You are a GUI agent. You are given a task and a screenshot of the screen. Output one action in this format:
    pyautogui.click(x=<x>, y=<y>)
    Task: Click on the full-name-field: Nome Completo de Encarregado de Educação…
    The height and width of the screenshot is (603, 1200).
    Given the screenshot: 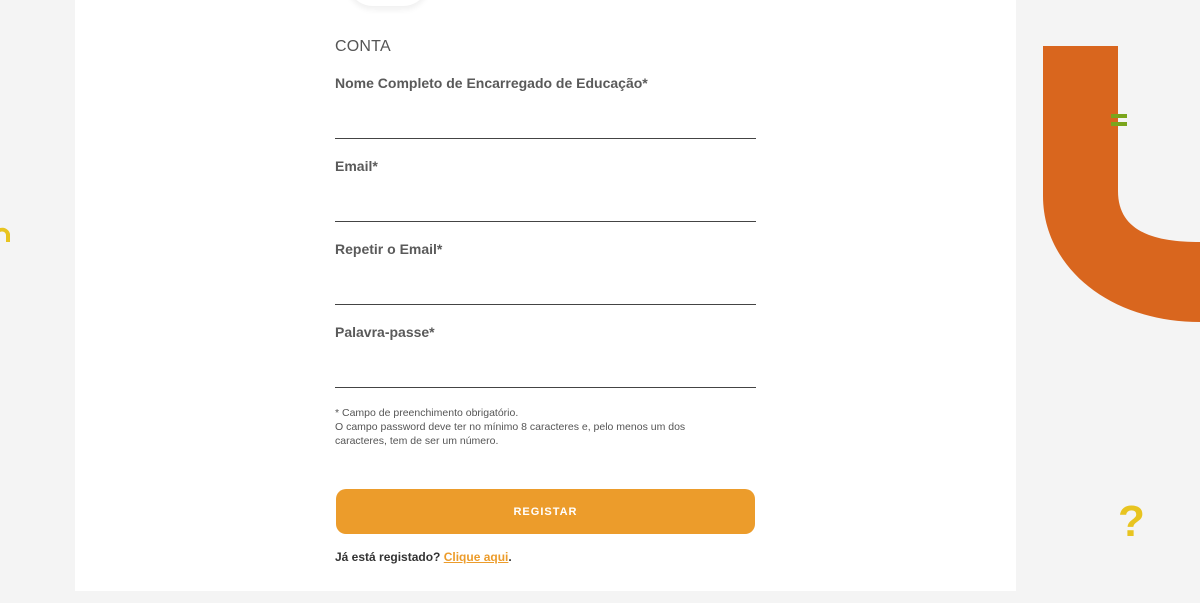 What is the action you would take?
    pyautogui.click(x=545, y=107)
    